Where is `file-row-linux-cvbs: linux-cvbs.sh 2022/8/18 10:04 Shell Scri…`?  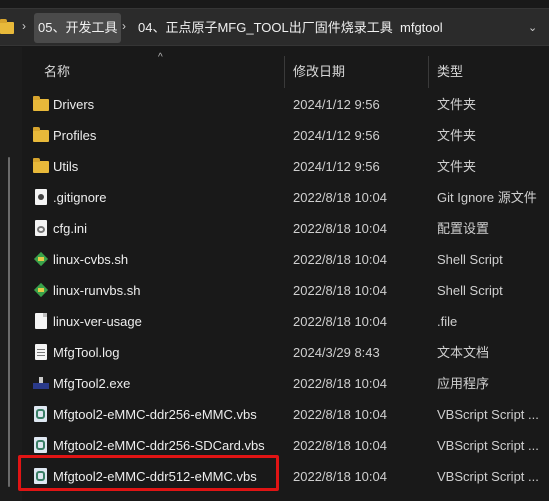
file-row-linux-cvbs: linux-cvbs.sh 2022/8/18 10:04 Shell Scri… is located at coordinates (286, 259).